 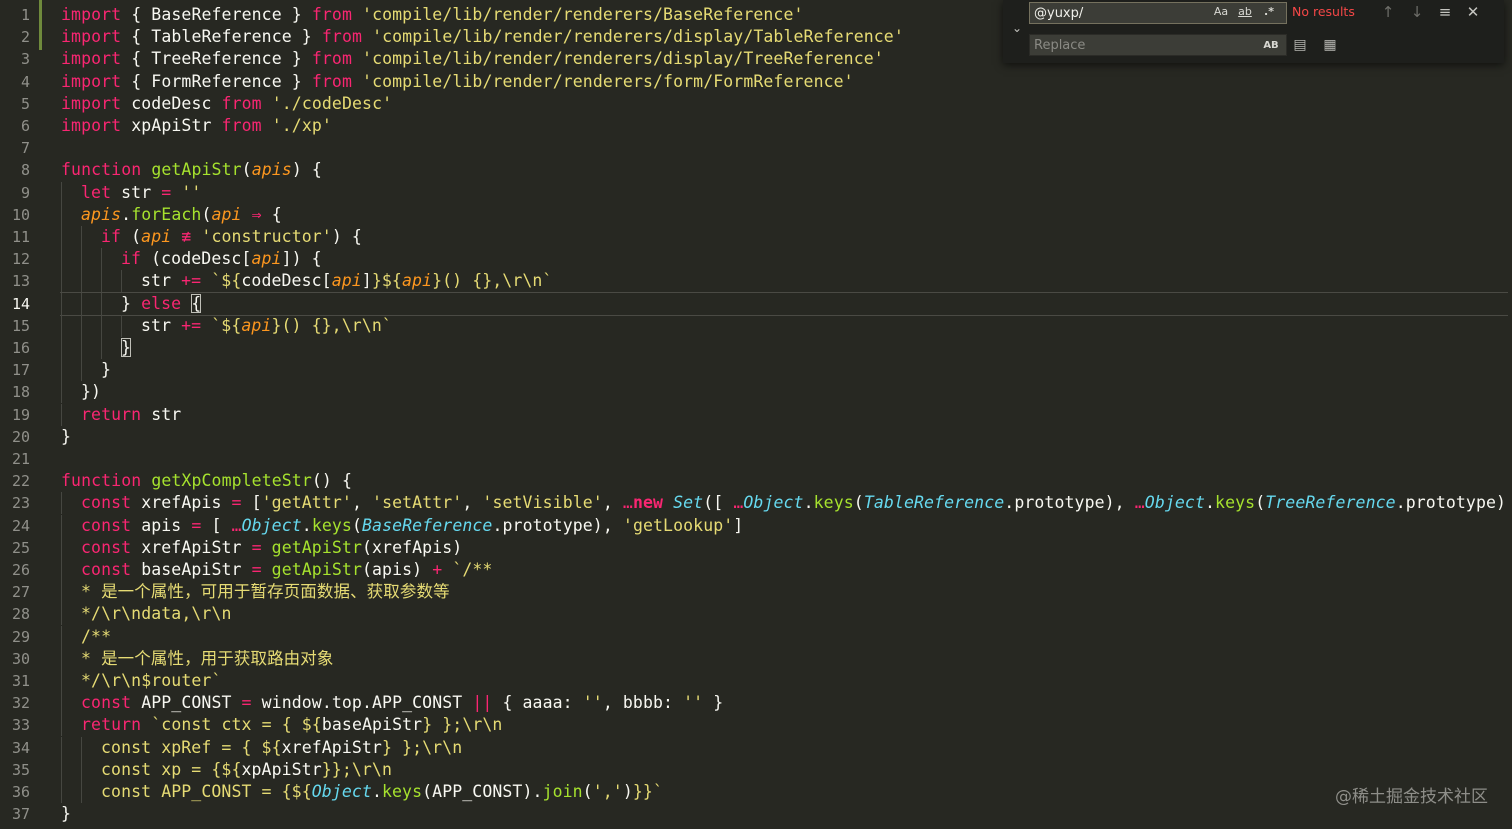 I want to click on code-token: let, so click(x=96, y=192).